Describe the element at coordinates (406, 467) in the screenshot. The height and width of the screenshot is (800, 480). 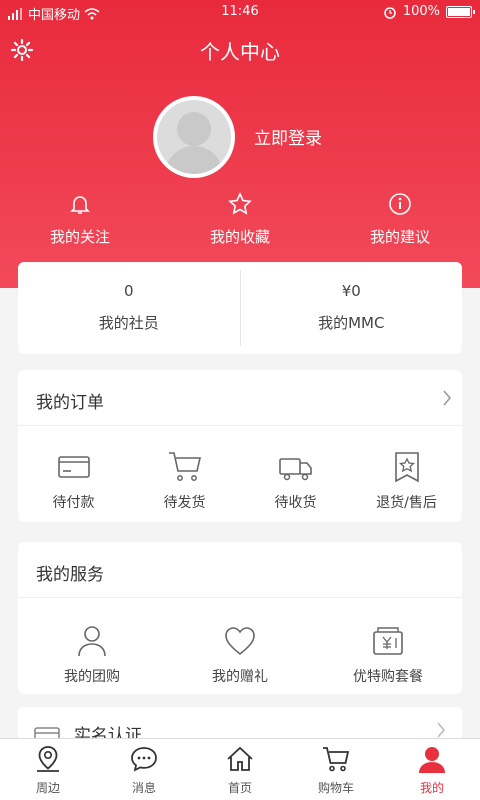
I see `return-star-icon` at that location.